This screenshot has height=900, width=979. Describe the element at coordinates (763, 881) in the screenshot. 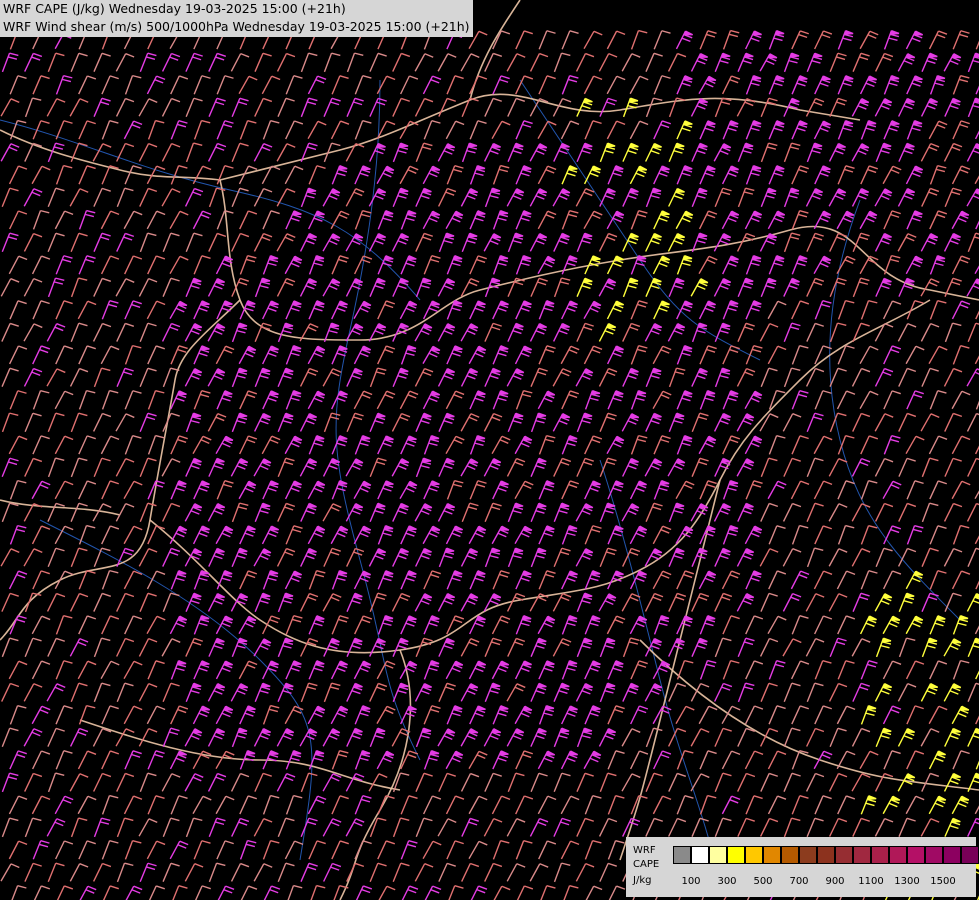

I see `legend-tick-label: 500` at that location.